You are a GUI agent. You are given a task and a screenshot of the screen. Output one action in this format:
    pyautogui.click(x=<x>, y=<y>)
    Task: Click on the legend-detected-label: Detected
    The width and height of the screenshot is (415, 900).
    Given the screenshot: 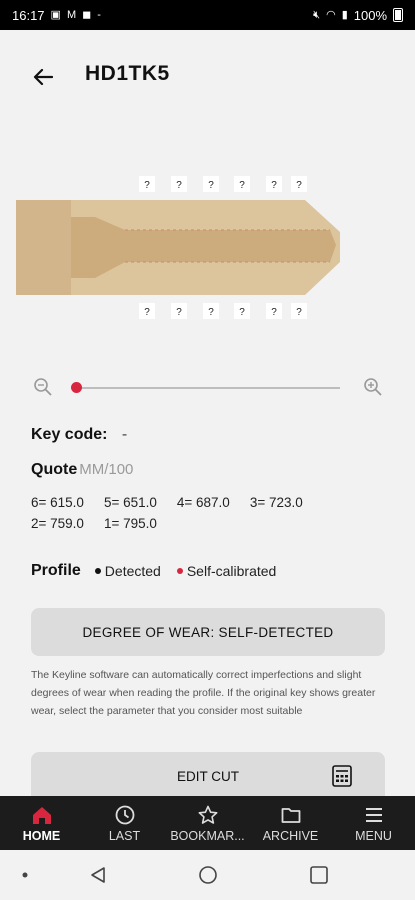 What is the action you would take?
    pyautogui.click(x=132, y=571)
    